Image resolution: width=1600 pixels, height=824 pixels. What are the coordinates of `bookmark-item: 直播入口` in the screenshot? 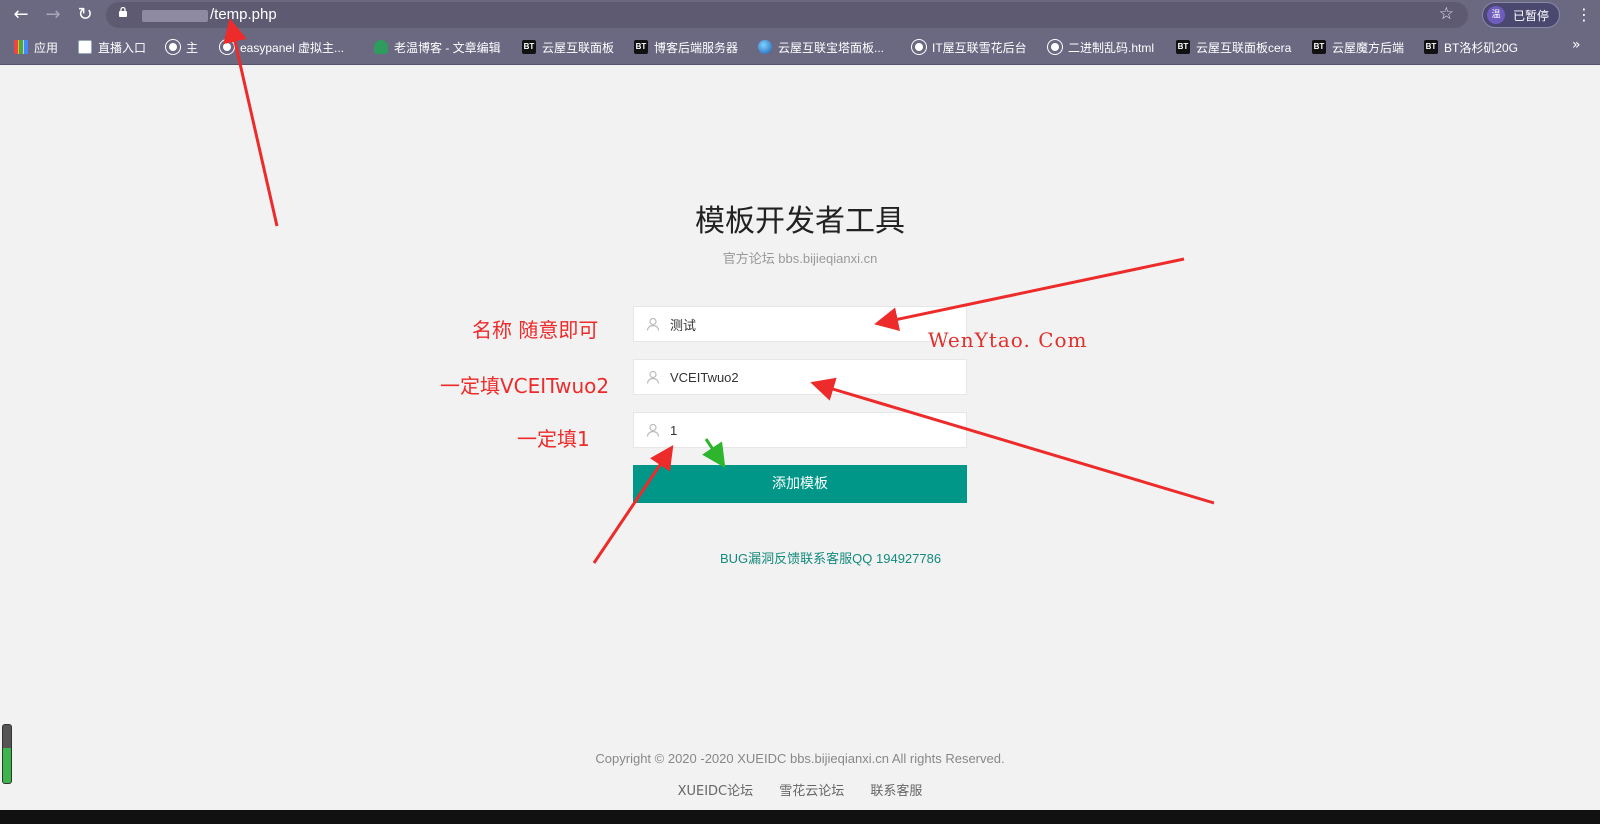 It's located at (112, 47).